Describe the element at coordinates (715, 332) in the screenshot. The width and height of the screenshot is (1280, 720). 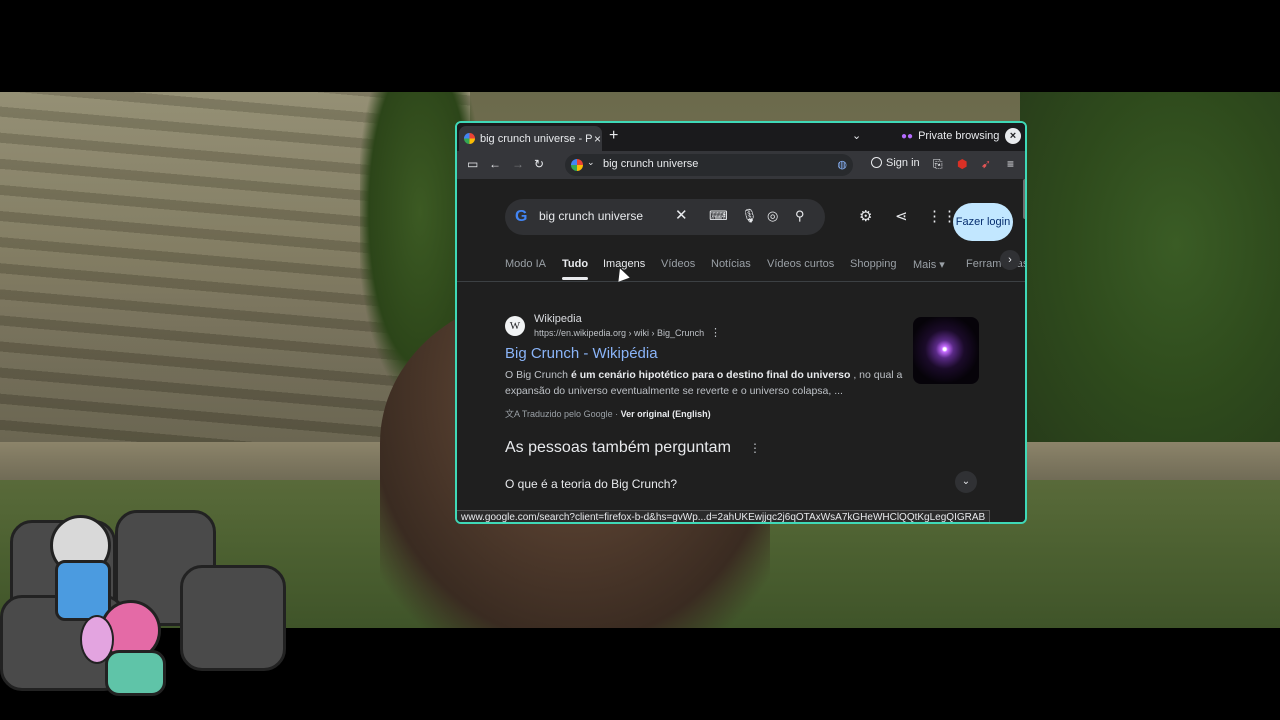
I see `result-more-options-icon: ⋮` at that location.